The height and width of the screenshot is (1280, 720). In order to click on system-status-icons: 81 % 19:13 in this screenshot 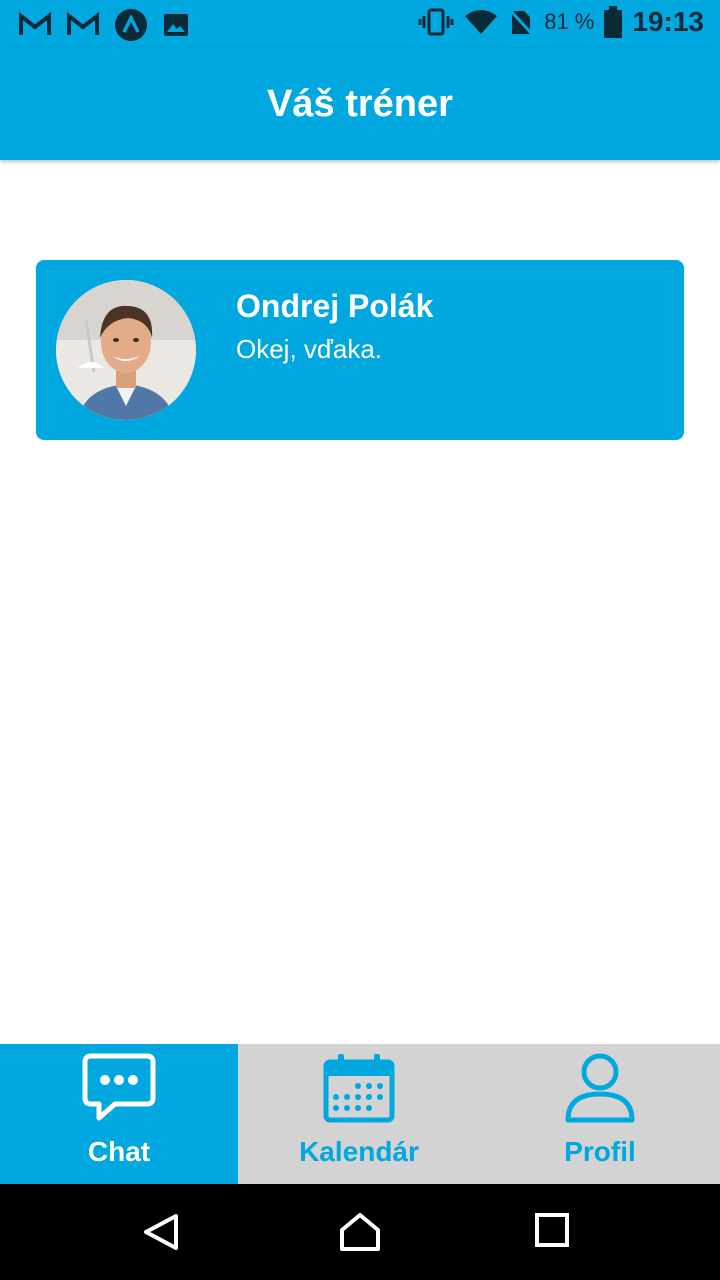, I will do `click(561, 22)`.